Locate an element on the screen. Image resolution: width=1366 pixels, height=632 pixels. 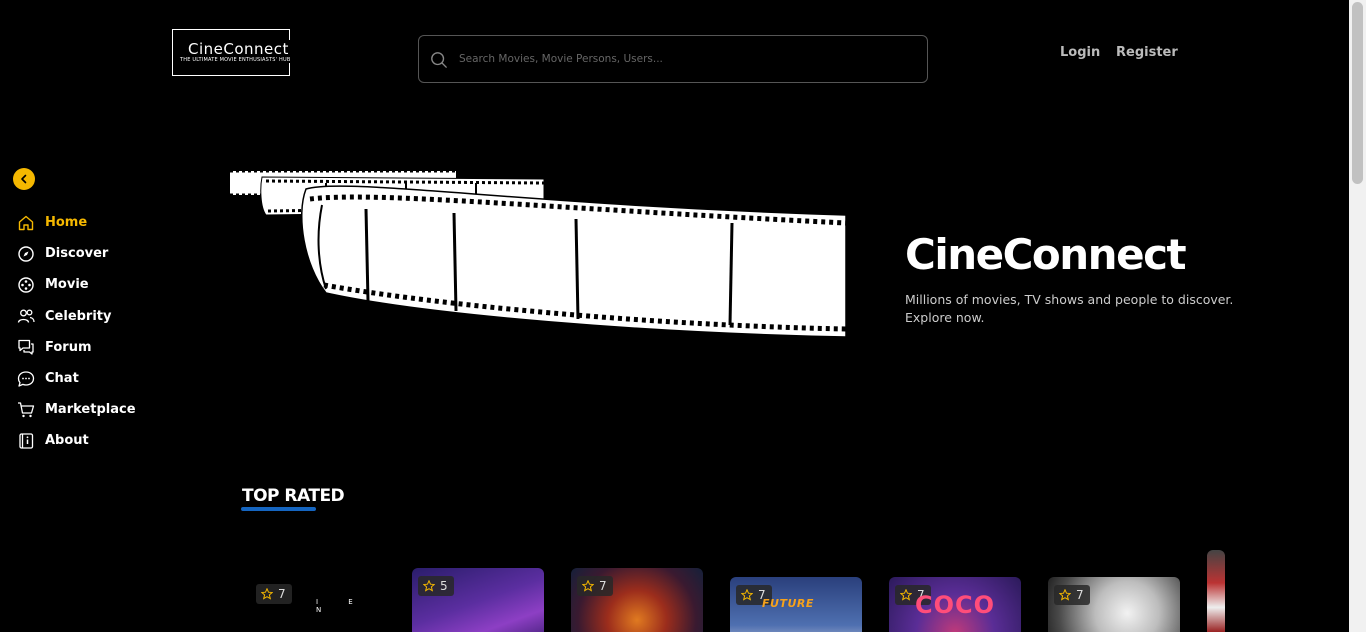
sidebar-item-label: Home is located at coordinates (66, 223).